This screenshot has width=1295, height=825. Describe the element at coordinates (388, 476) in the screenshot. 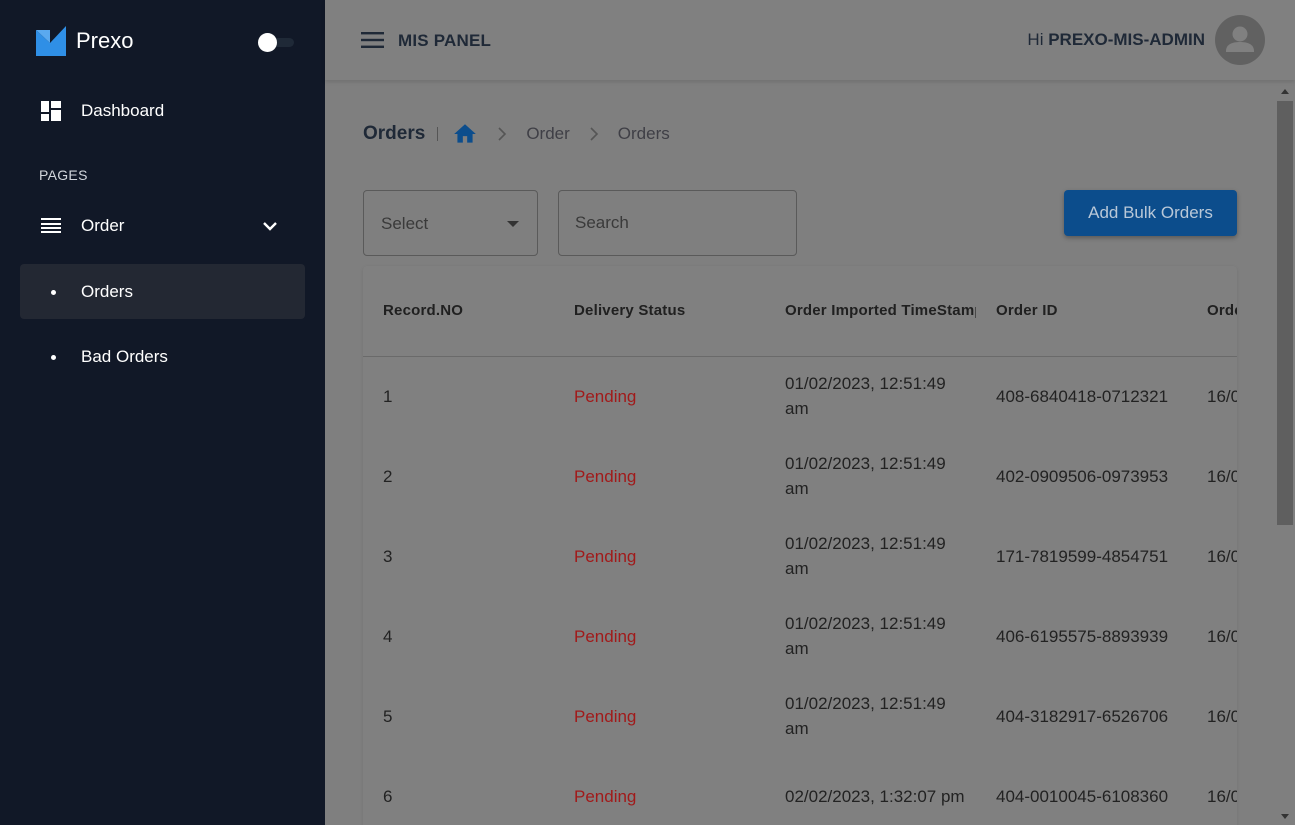

I see `cell-record-no: 2` at that location.